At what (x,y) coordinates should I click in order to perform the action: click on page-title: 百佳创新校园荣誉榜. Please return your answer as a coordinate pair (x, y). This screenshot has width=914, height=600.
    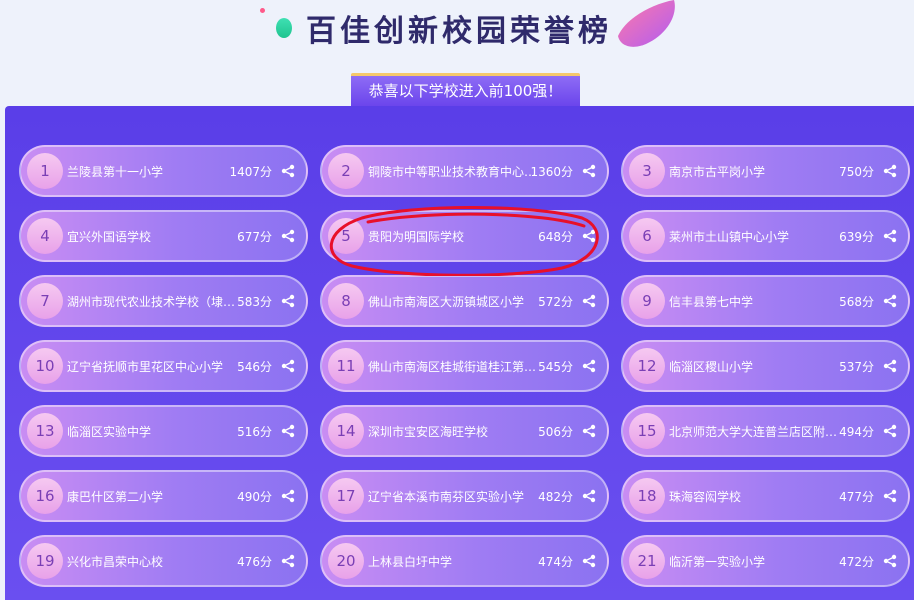
    Looking at the image, I should click on (459, 31).